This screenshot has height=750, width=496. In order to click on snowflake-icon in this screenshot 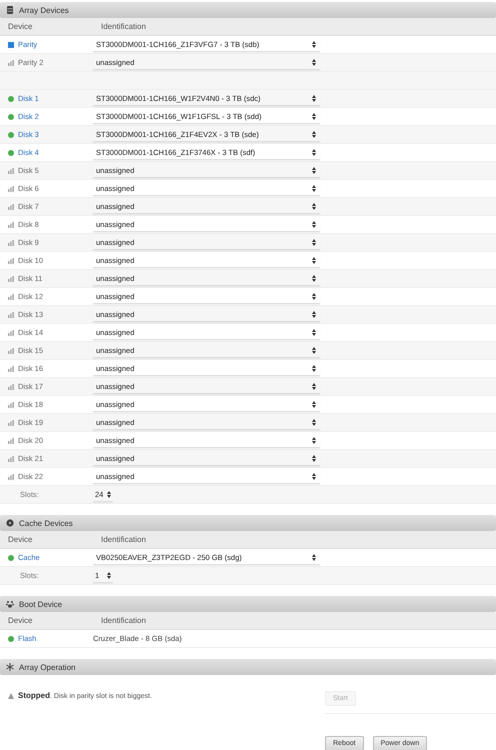, I will do `click(10, 667)`.